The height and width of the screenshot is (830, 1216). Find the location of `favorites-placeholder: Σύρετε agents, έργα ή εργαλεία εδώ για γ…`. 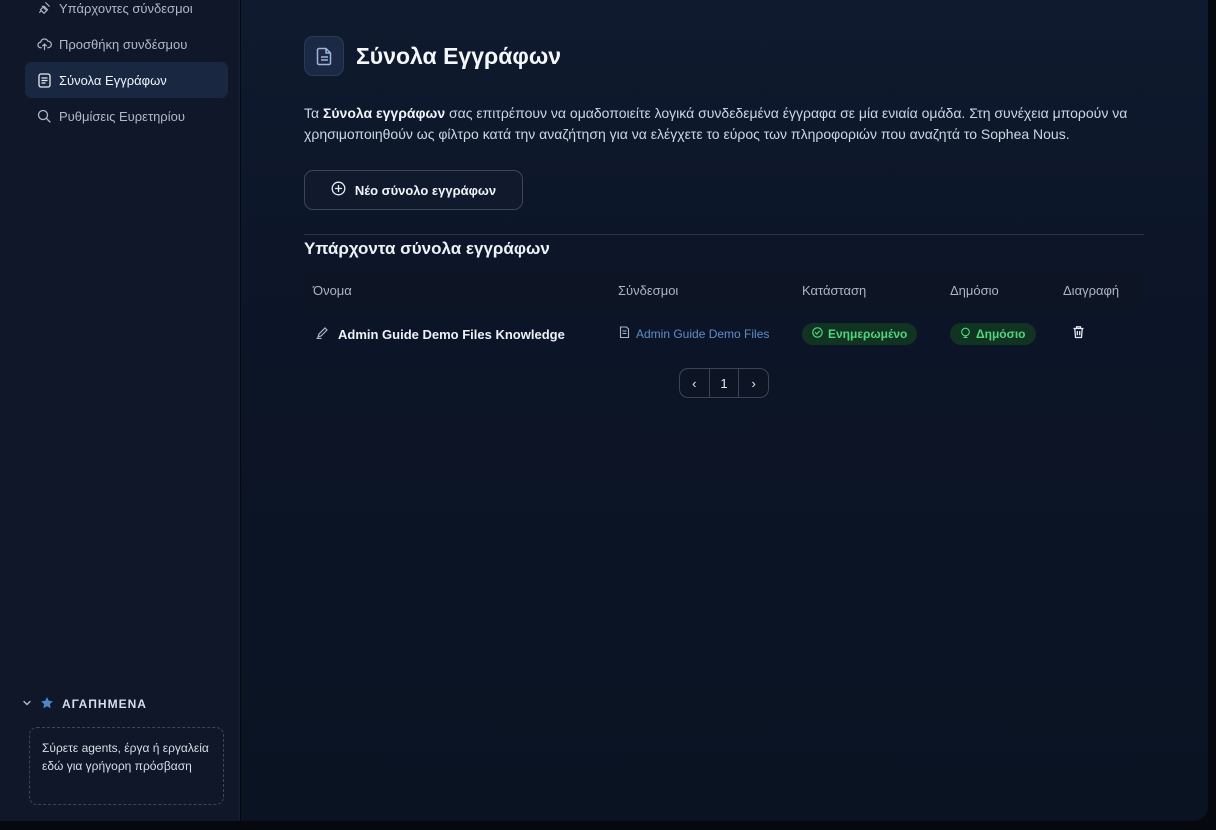

favorites-placeholder: Σύρετε agents, έργα ή εργαλεία εδώ για γ… is located at coordinates (125, 757).